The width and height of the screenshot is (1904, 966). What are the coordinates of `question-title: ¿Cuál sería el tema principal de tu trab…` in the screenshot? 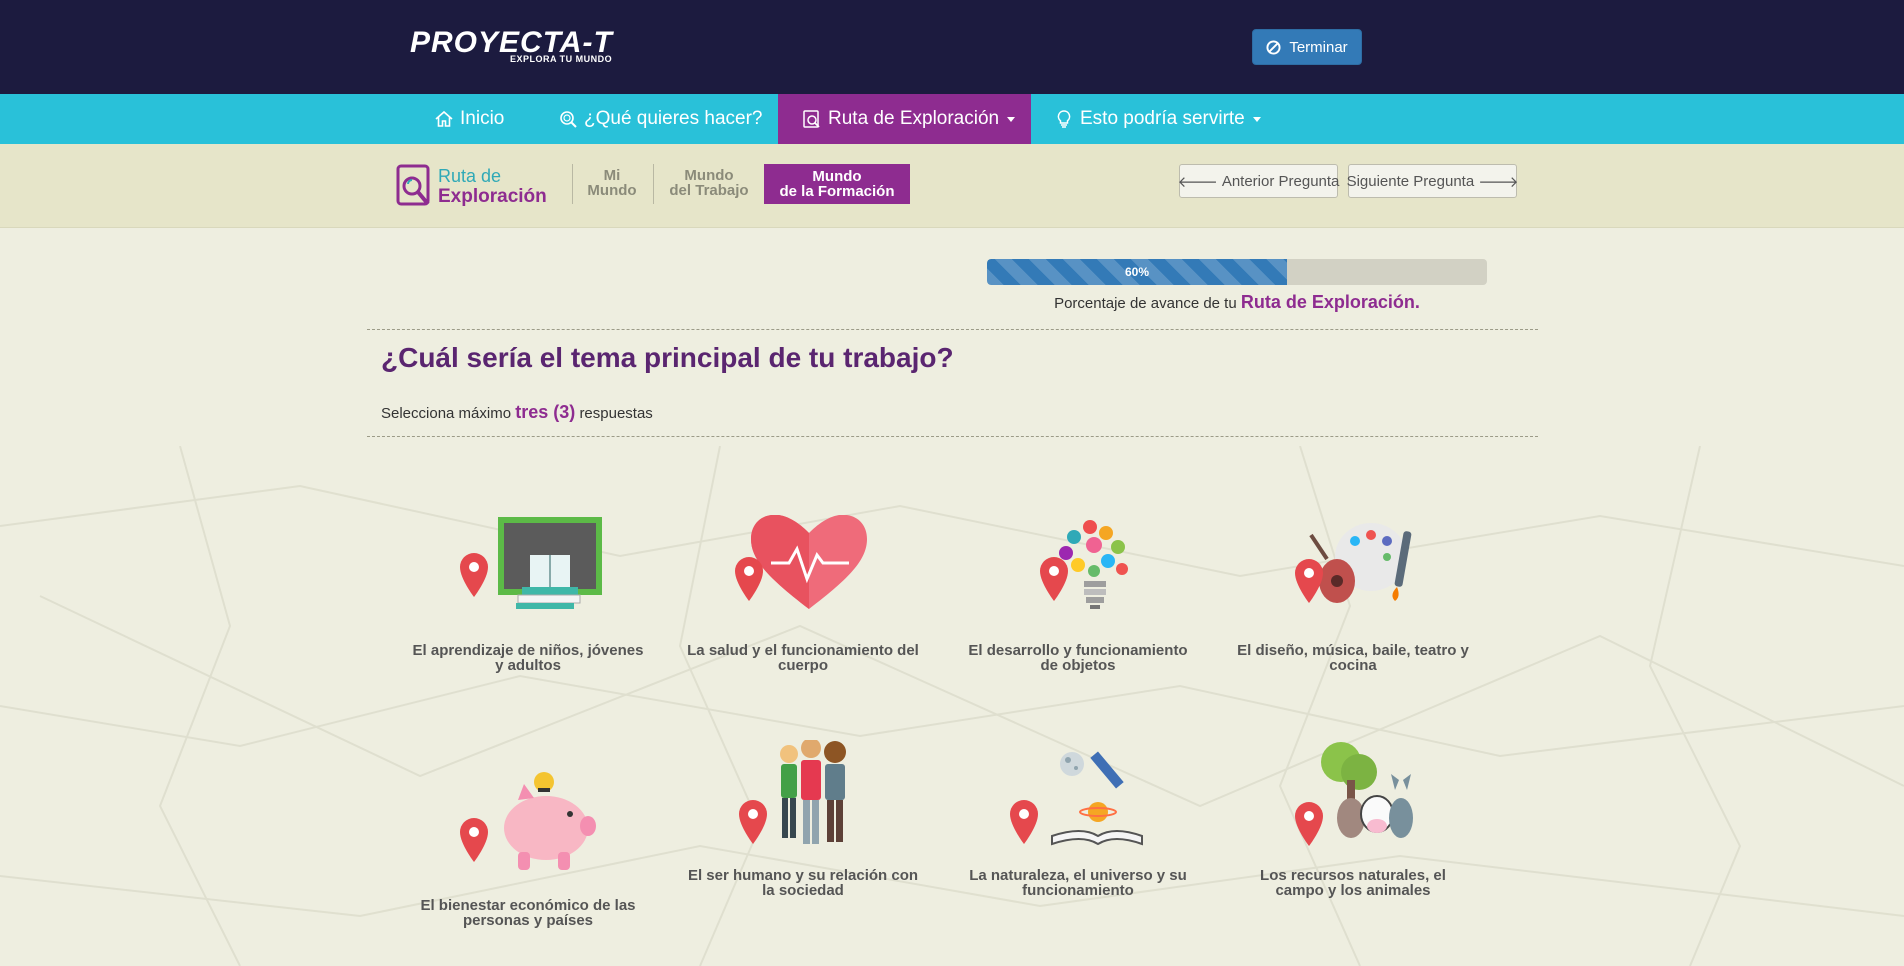 It's located at (667, 357).